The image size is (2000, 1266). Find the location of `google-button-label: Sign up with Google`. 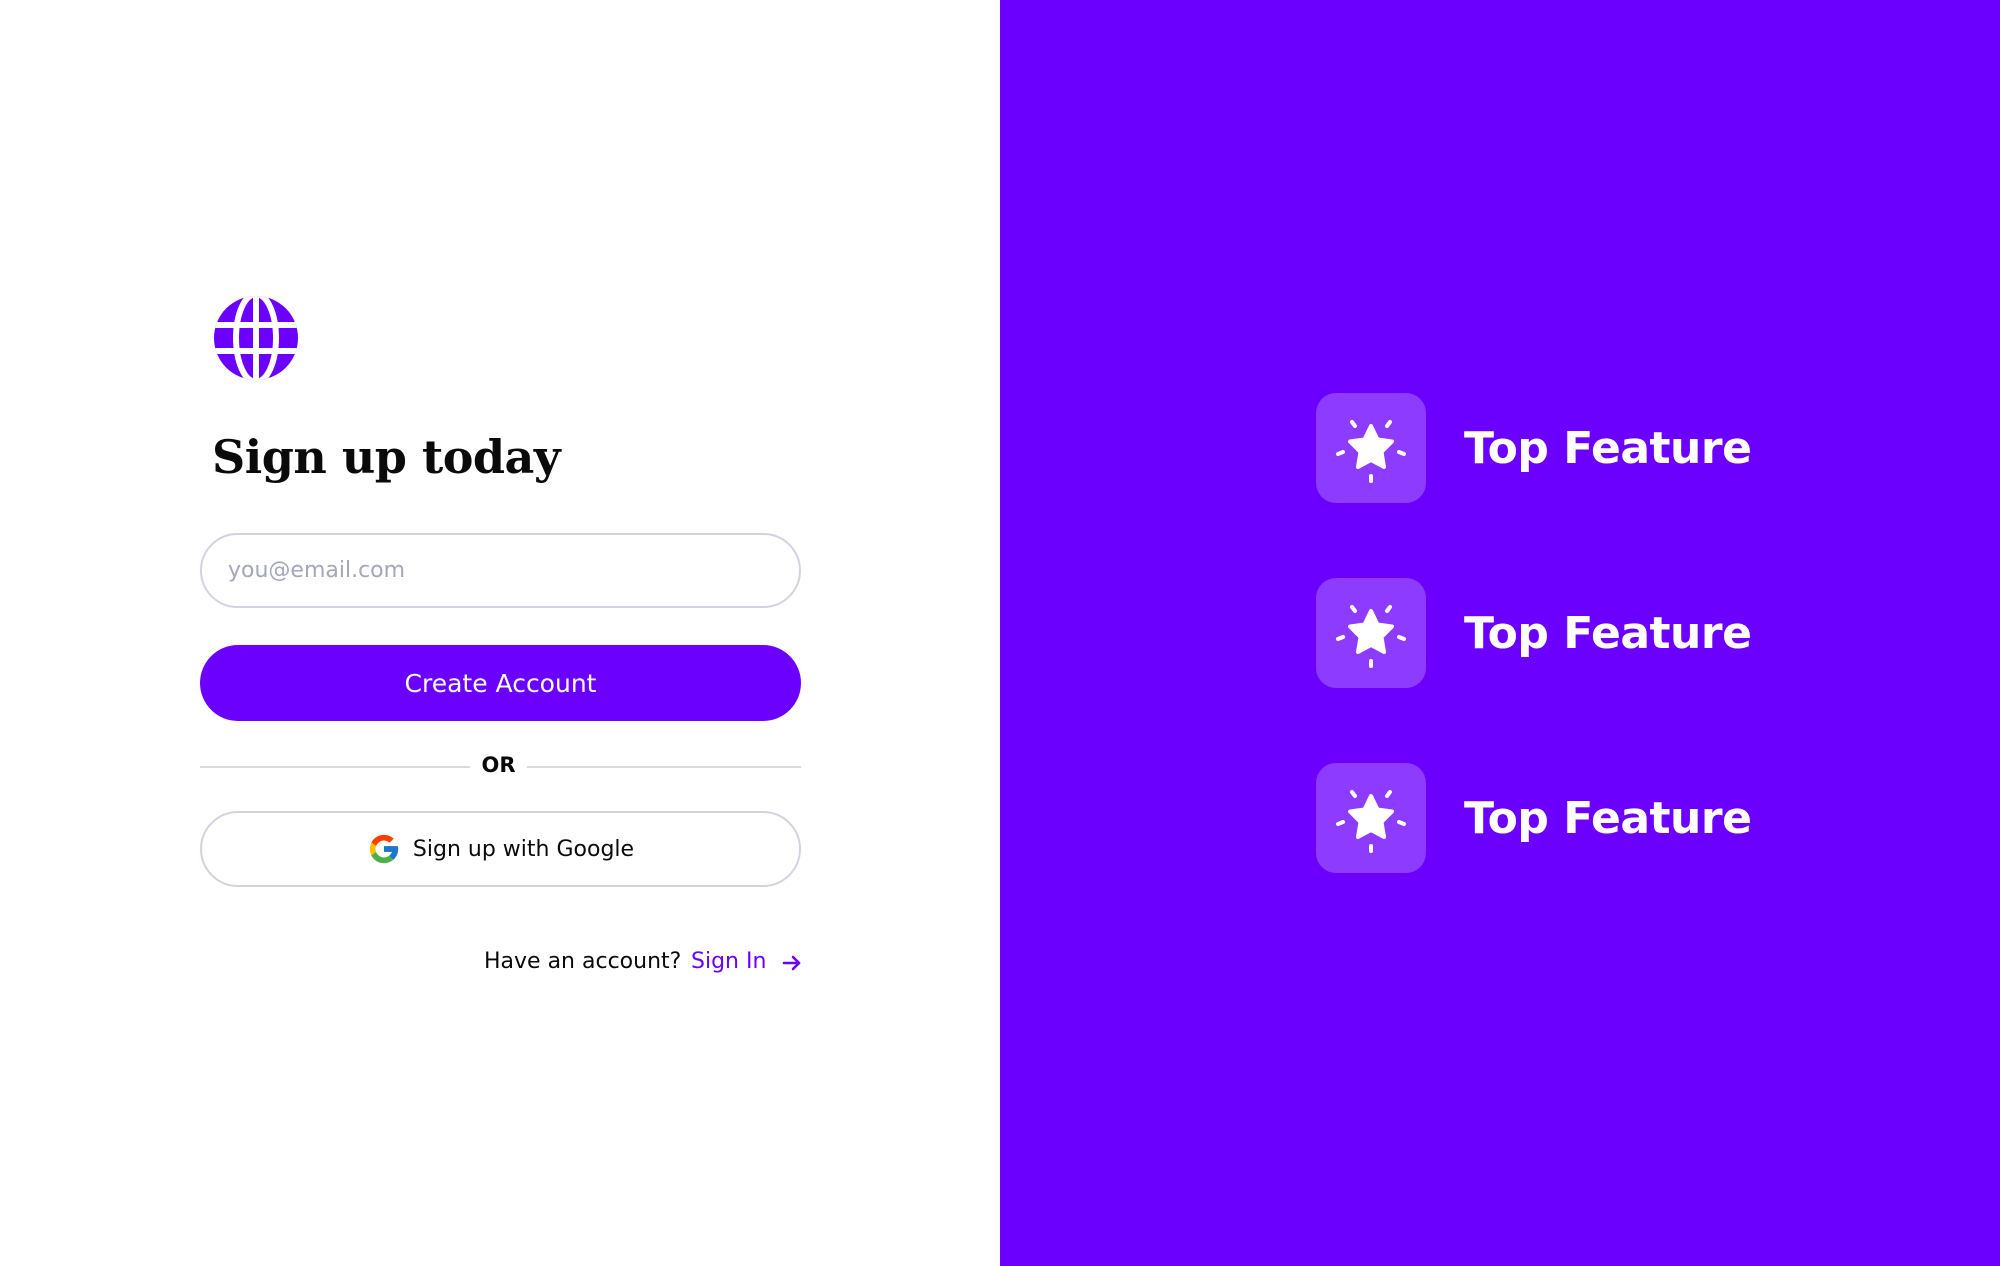

google-button-label: Sign up with Google is located at coordinates (523, 849).